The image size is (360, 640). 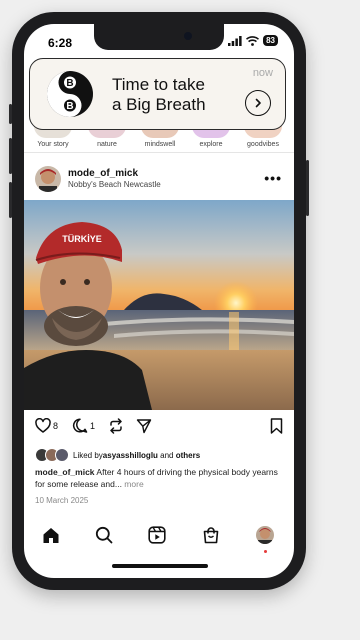 I want to click on notification-dot, so click(x=265, y=551).